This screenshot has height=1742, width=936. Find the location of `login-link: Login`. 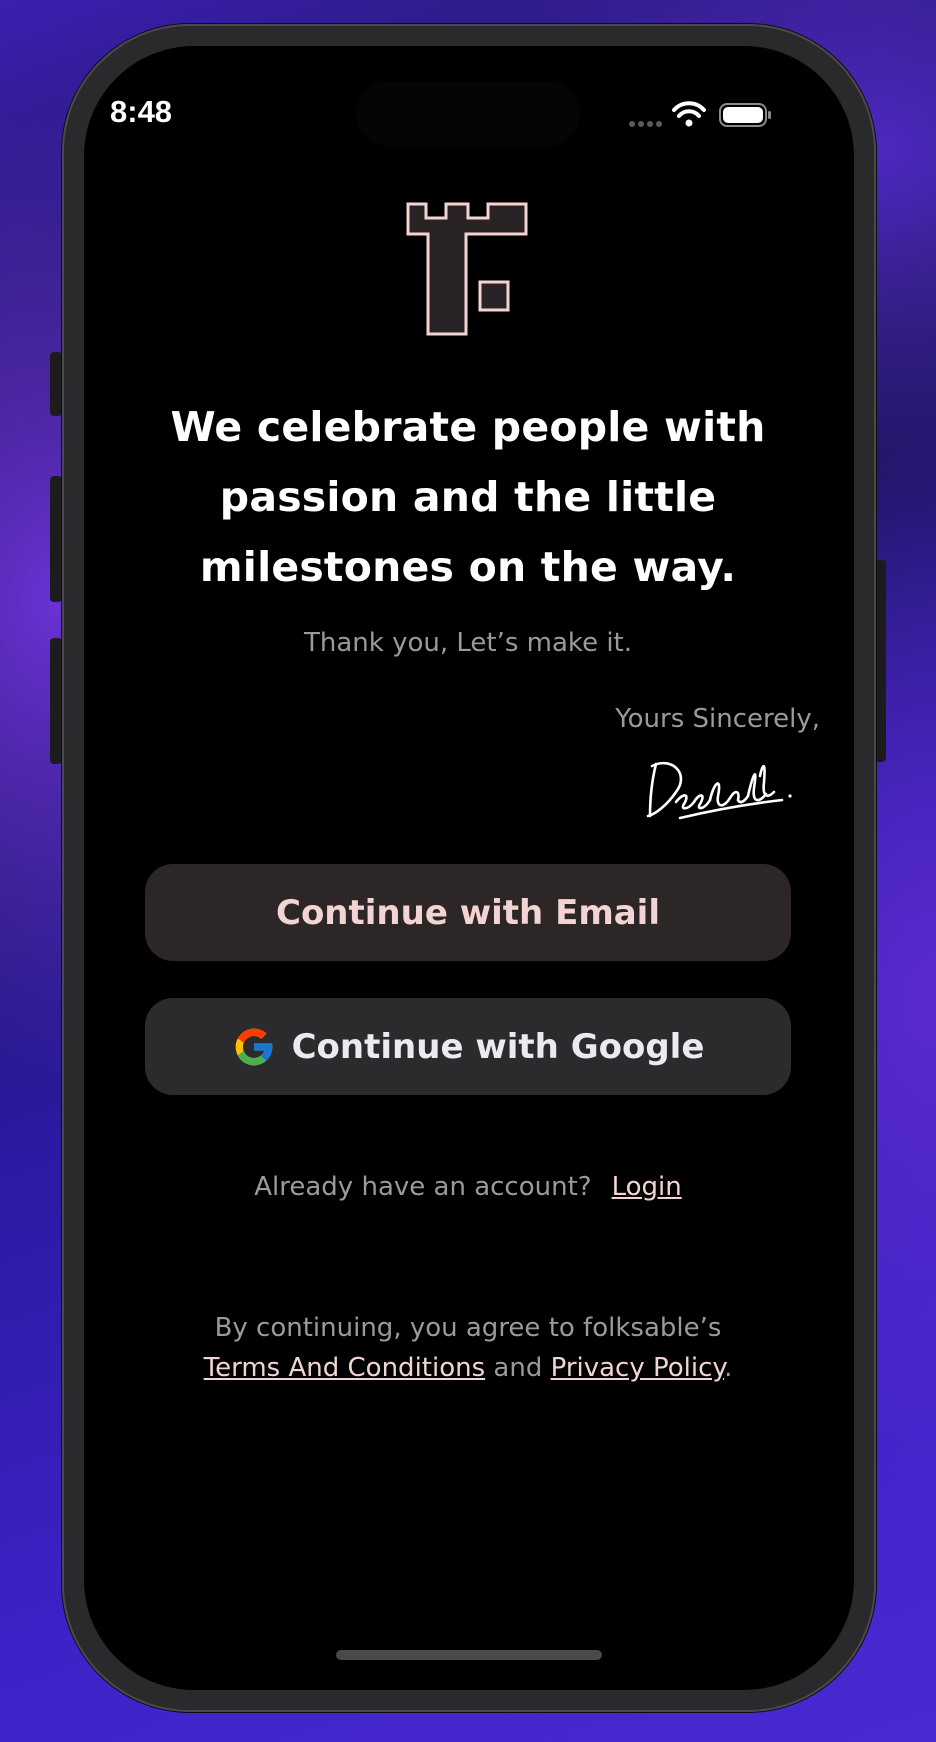

login-link: Login is located at coordinates (647, 1187).